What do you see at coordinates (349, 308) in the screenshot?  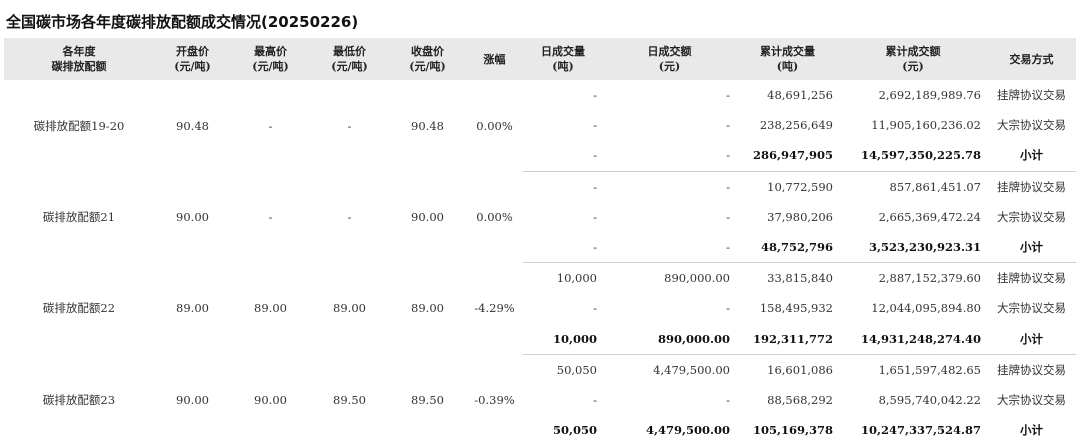 I see `low-price-cell: 89.00` at bounding box center [349, 308].